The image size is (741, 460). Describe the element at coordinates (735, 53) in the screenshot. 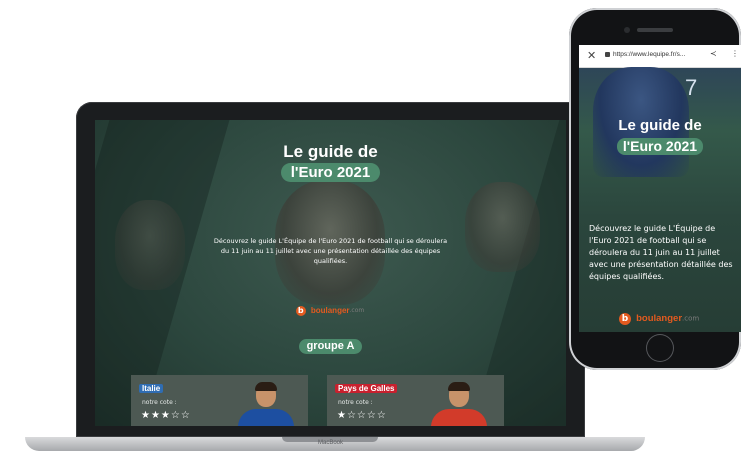

I see `more-icon: ⋮` at that location.